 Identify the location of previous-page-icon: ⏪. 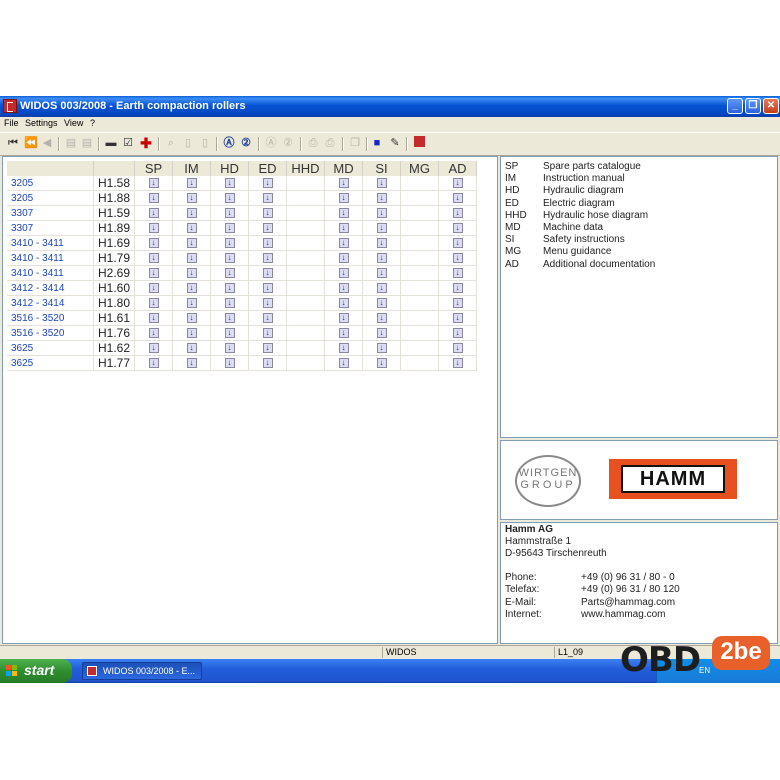
(31, 143).